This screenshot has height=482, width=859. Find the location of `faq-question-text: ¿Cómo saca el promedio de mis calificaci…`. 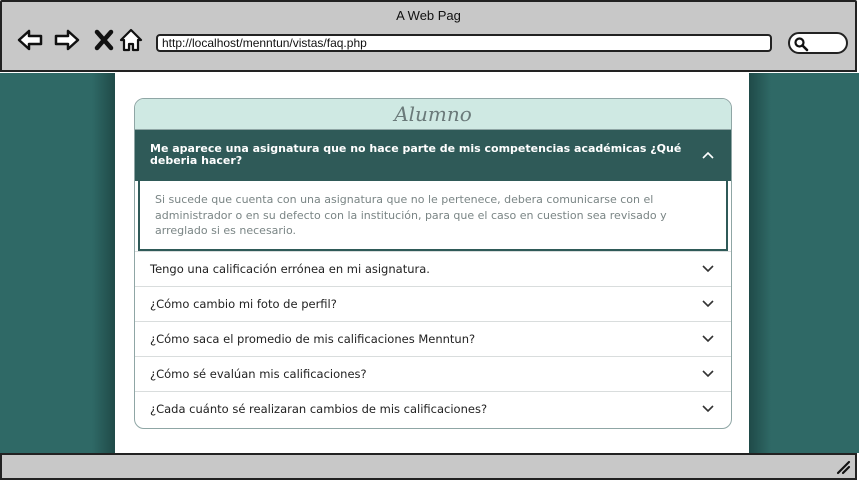

faq-question-text: ¿Cómo saca el promedio de mis calificaci… is located at coordinates (313, 339).